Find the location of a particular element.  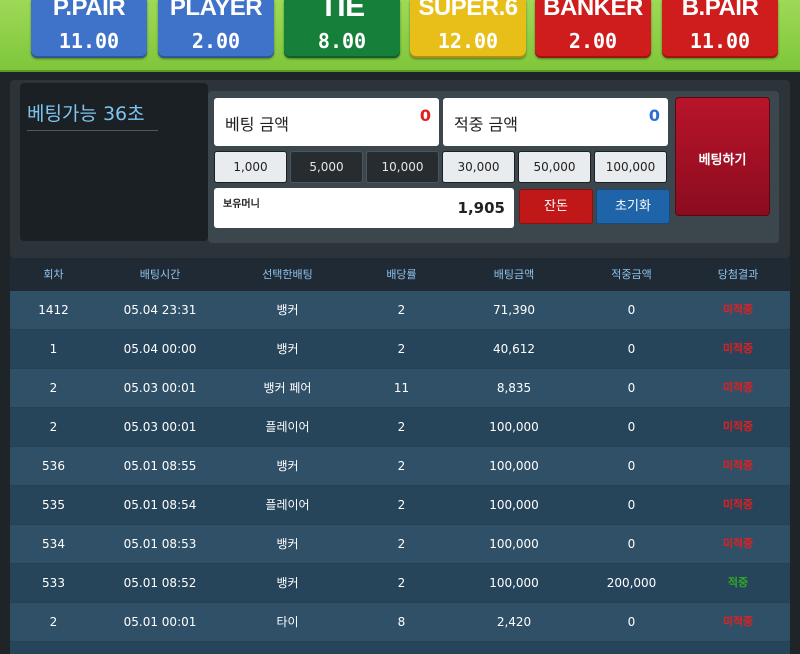

bet-amount-cell: 2,420 is located at coordinates (514, 622).